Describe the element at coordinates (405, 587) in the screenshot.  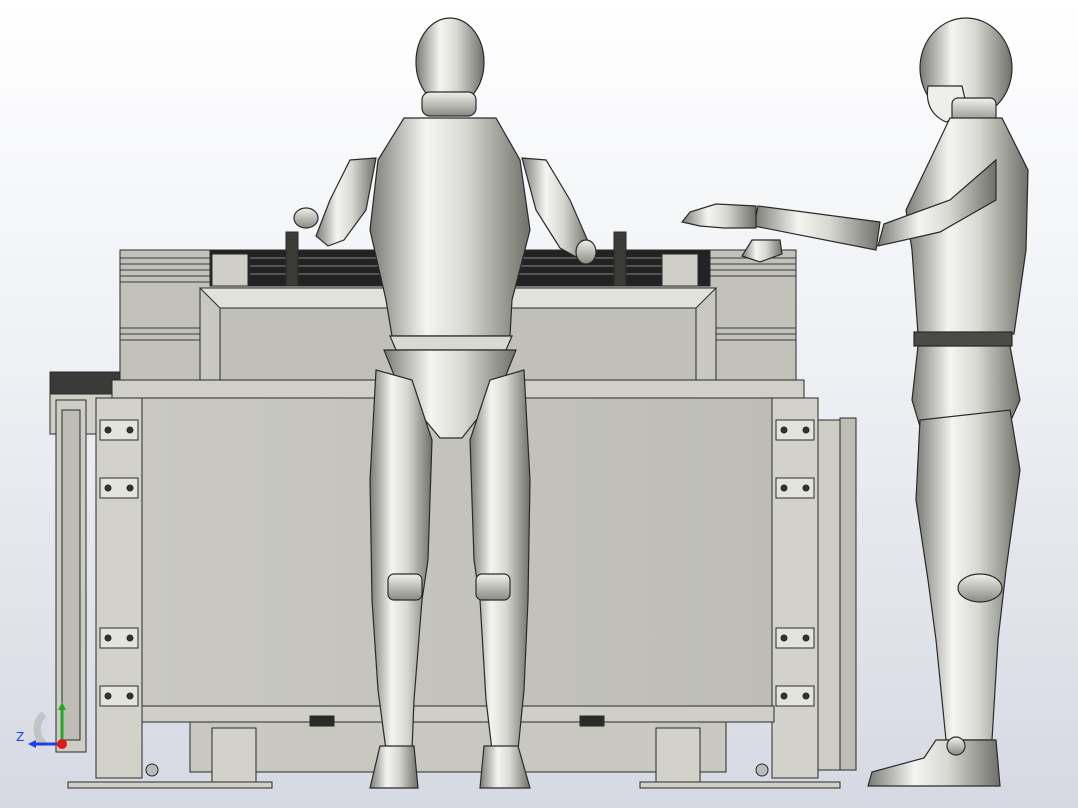
I see `humanoid-front-knee-left` at that location.